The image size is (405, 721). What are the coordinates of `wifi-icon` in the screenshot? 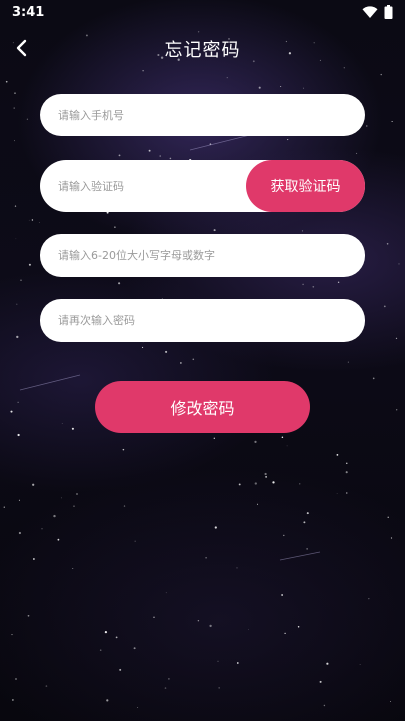 It's located at (370, 11).